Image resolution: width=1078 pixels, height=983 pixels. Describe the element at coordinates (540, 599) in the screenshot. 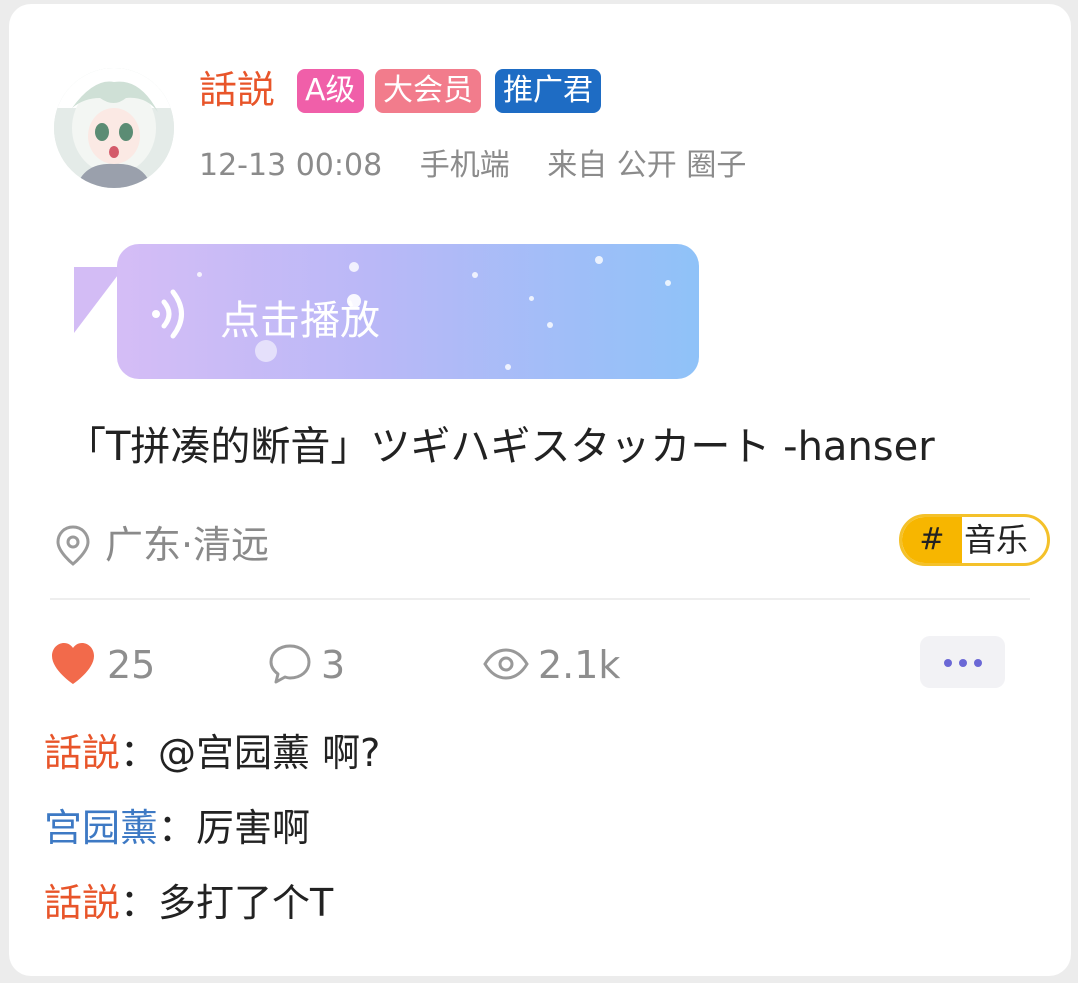

I see `divider` at that location.